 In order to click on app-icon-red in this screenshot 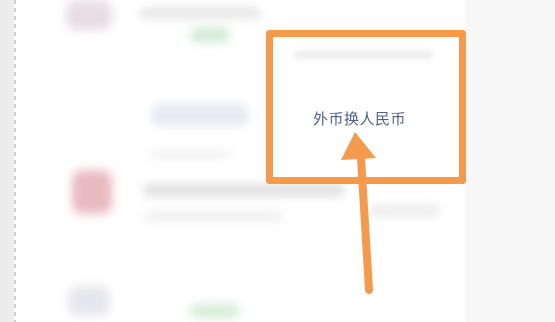, I will do `click(92, 192)`.